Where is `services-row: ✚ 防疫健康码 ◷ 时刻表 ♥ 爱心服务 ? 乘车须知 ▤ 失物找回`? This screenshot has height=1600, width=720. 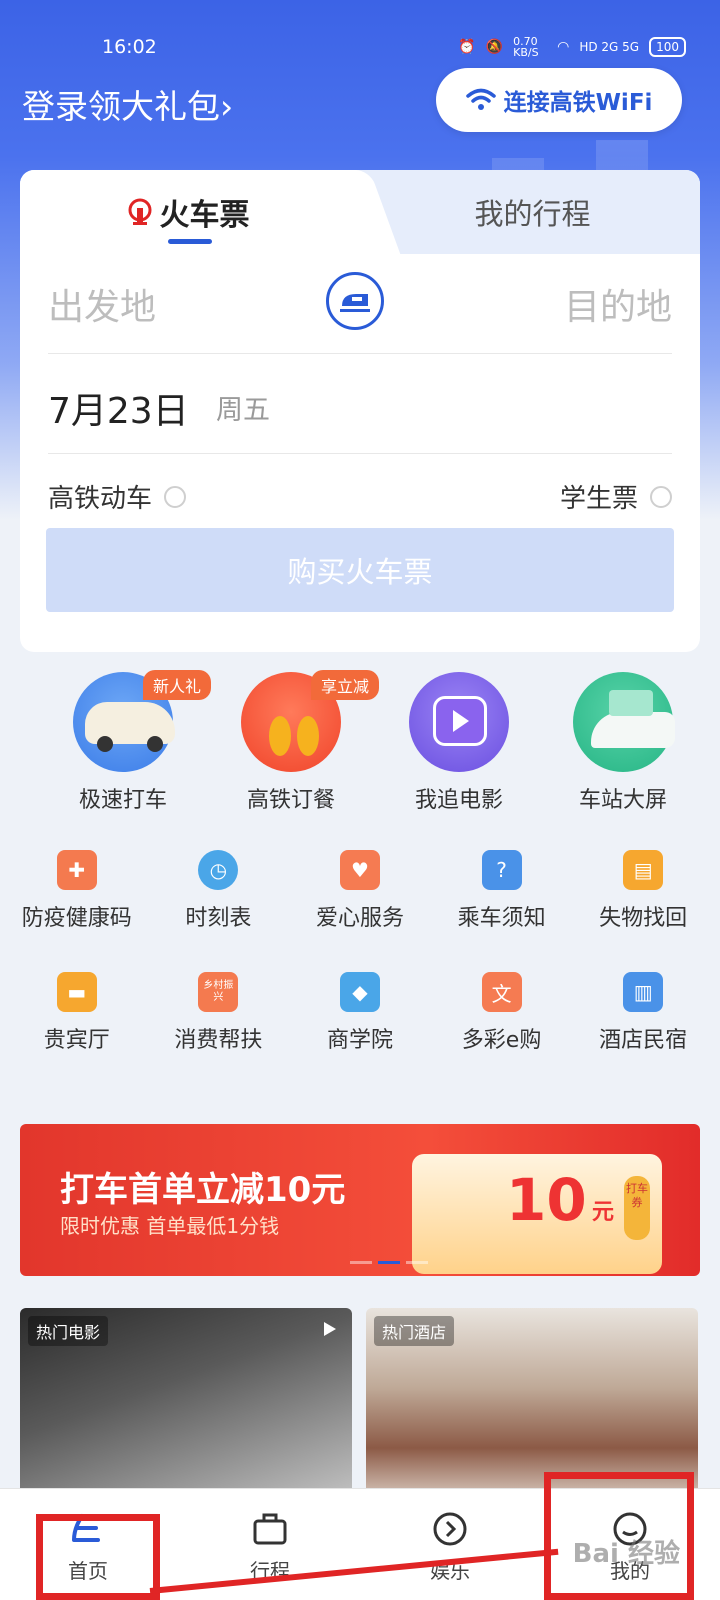 services-row: ✚ 防疫健康码 ◷ 时刻表 ♥ 爱心服务 ? 乘车须知 ▤ 失物找回 is located at coordinates (360, 911).